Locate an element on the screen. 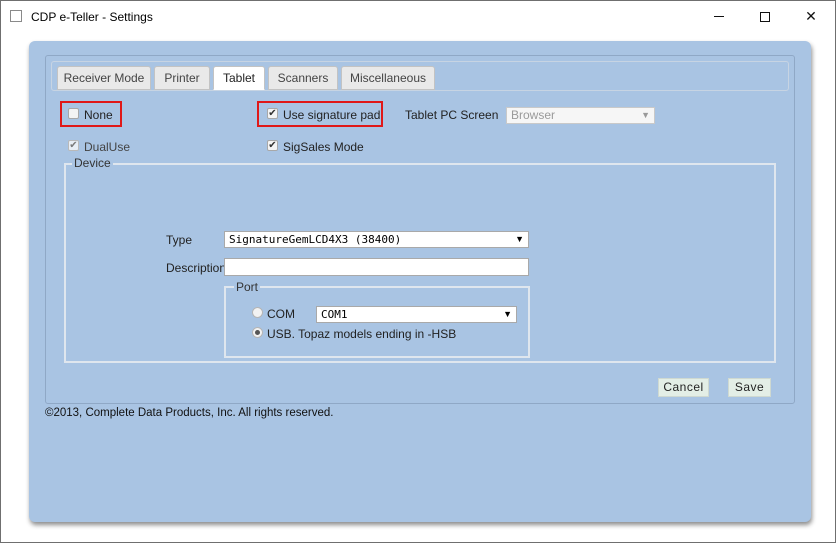 Image resolution: width=836 pixels, height=543 pixels. window-title: CDP e-Teller - Settings is located at coordinates (92, 17).